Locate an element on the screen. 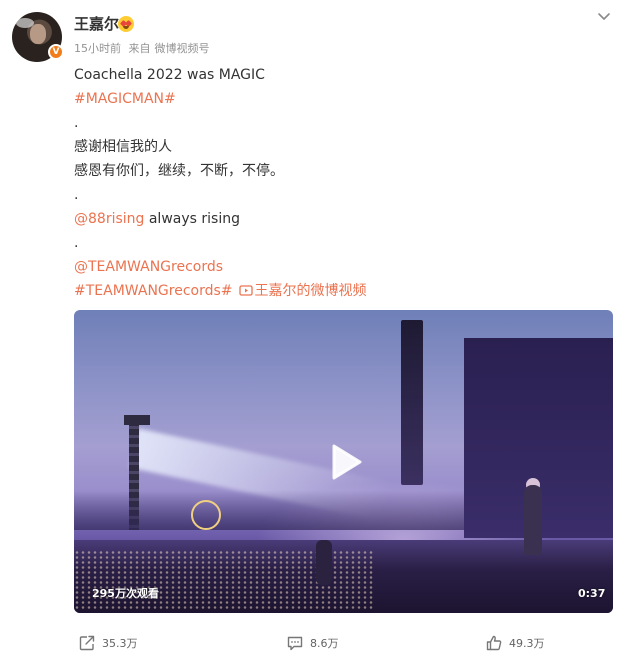 The height and width of the screenshot is (662, 631). comment-button: 8.6万 is located at coordinates (312, 643).